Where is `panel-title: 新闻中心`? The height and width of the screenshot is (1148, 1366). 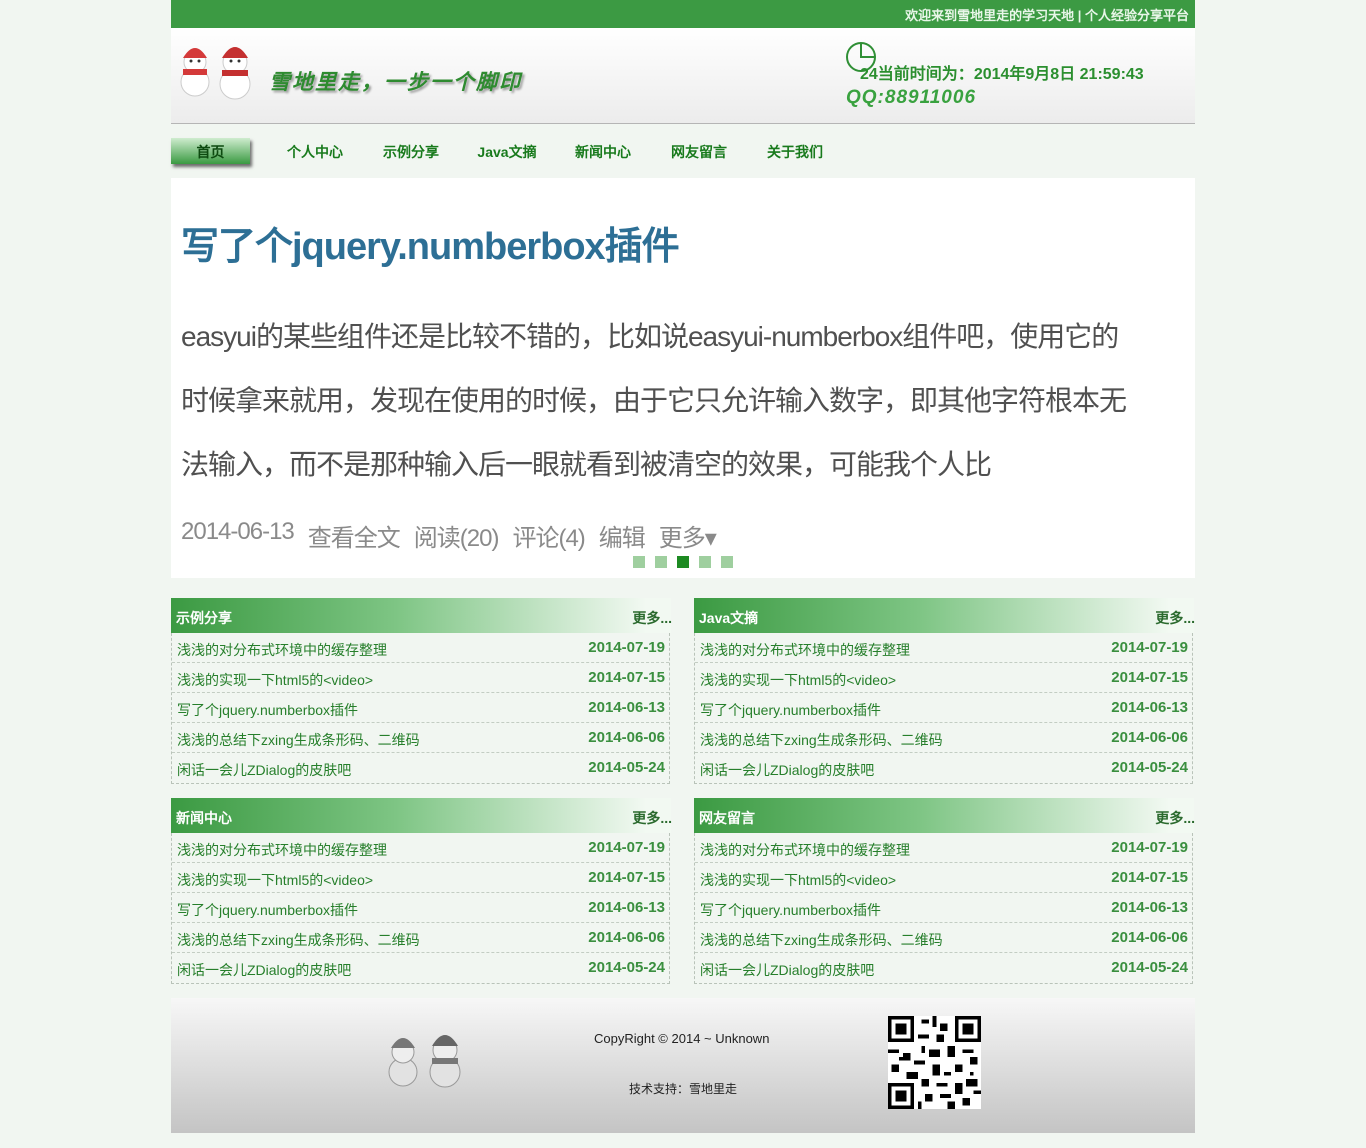
panel-title: 新闻中心 is located at coordinates (204, 818).